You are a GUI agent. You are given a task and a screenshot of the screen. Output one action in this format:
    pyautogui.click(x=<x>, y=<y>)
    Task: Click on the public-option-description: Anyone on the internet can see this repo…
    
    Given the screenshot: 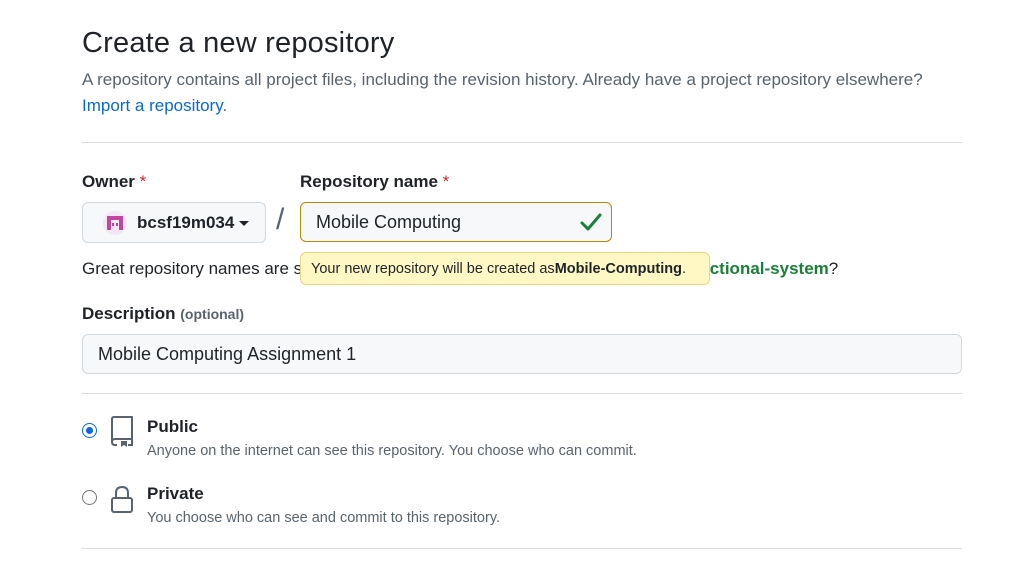 What is the action you would take?
    pyautogui.click(x=392, y=451)
    